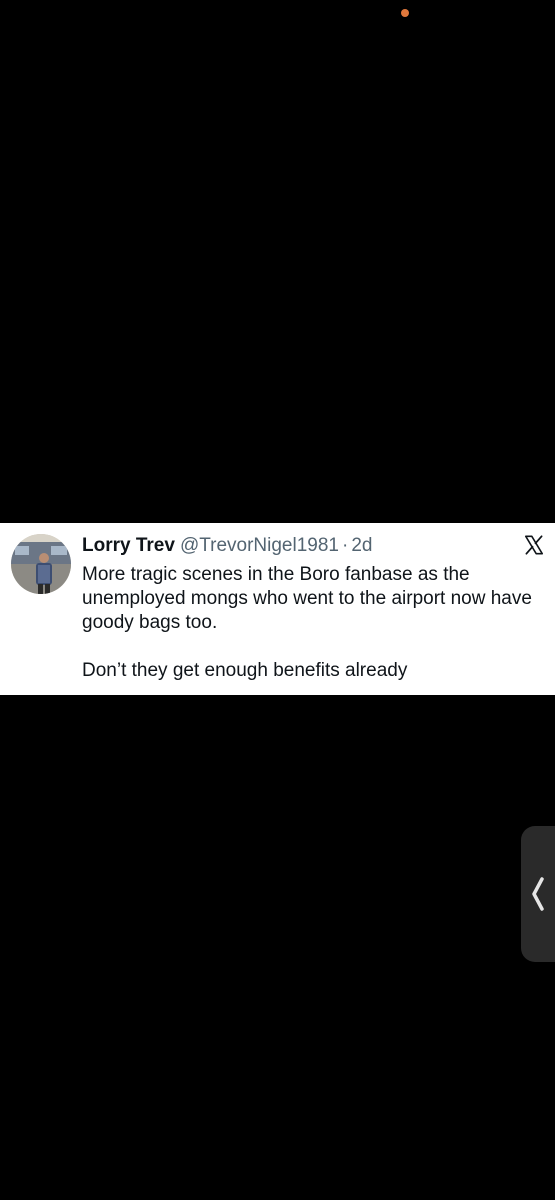  I want to click on tweet-paragraph: Don’t they get enough benefits already, so click(245, 670).